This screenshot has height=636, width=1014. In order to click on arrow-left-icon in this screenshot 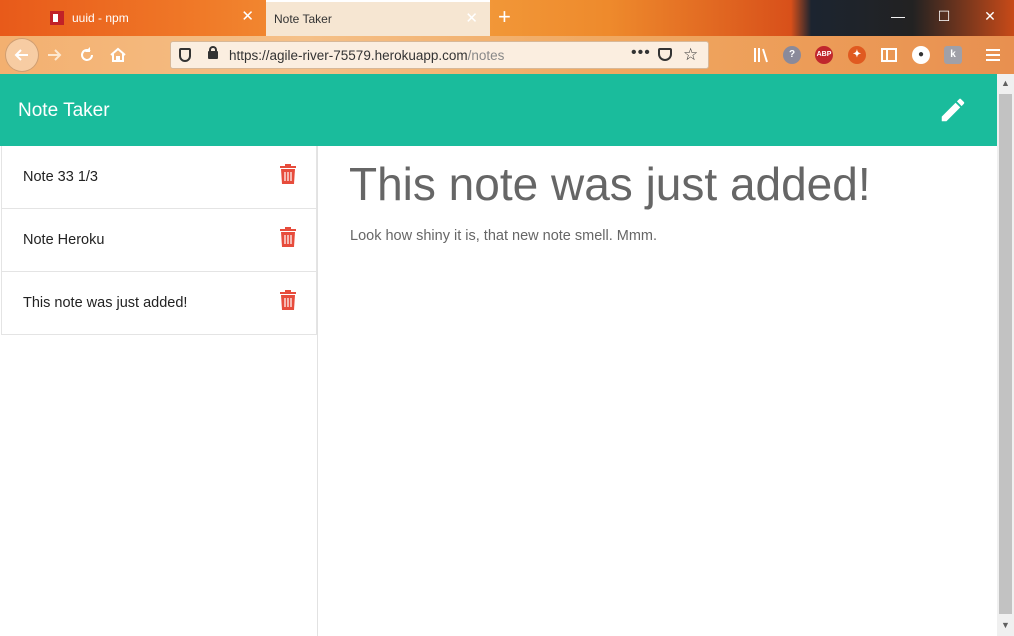, I will do `click(21, 55)`.